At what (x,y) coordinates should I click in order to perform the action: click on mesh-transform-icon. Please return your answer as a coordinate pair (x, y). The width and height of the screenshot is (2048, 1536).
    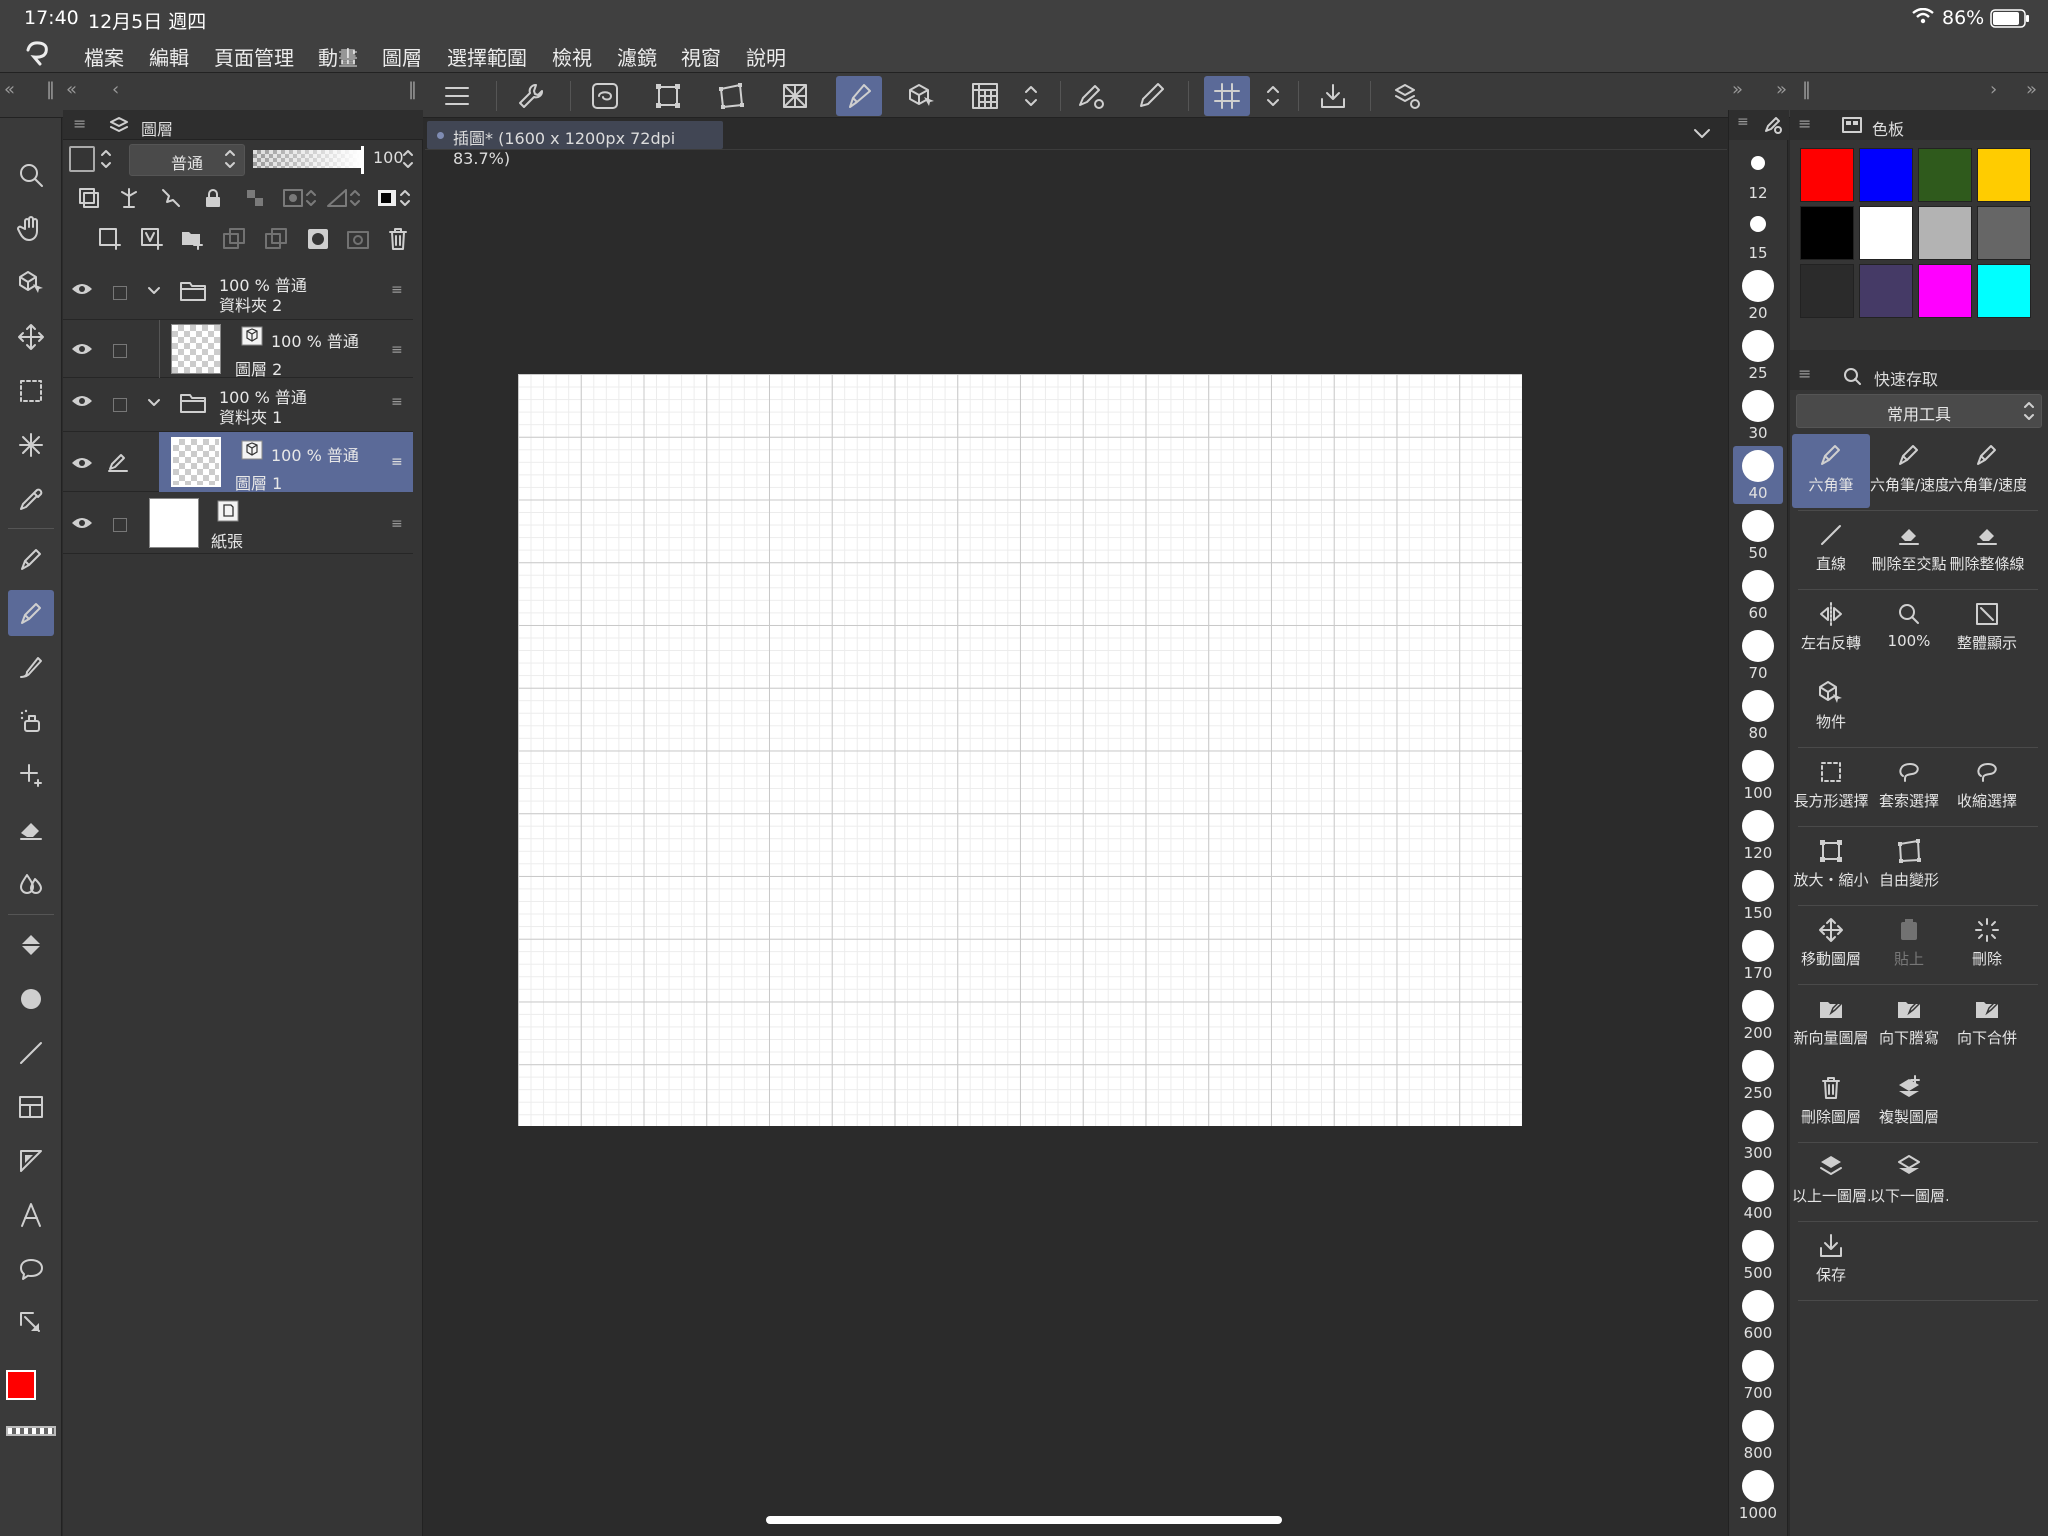
    Looking at the image, I should click on (795, 96).